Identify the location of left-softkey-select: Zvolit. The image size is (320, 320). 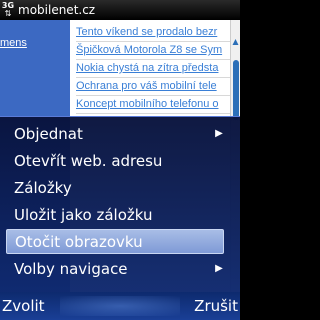
(23, 306).